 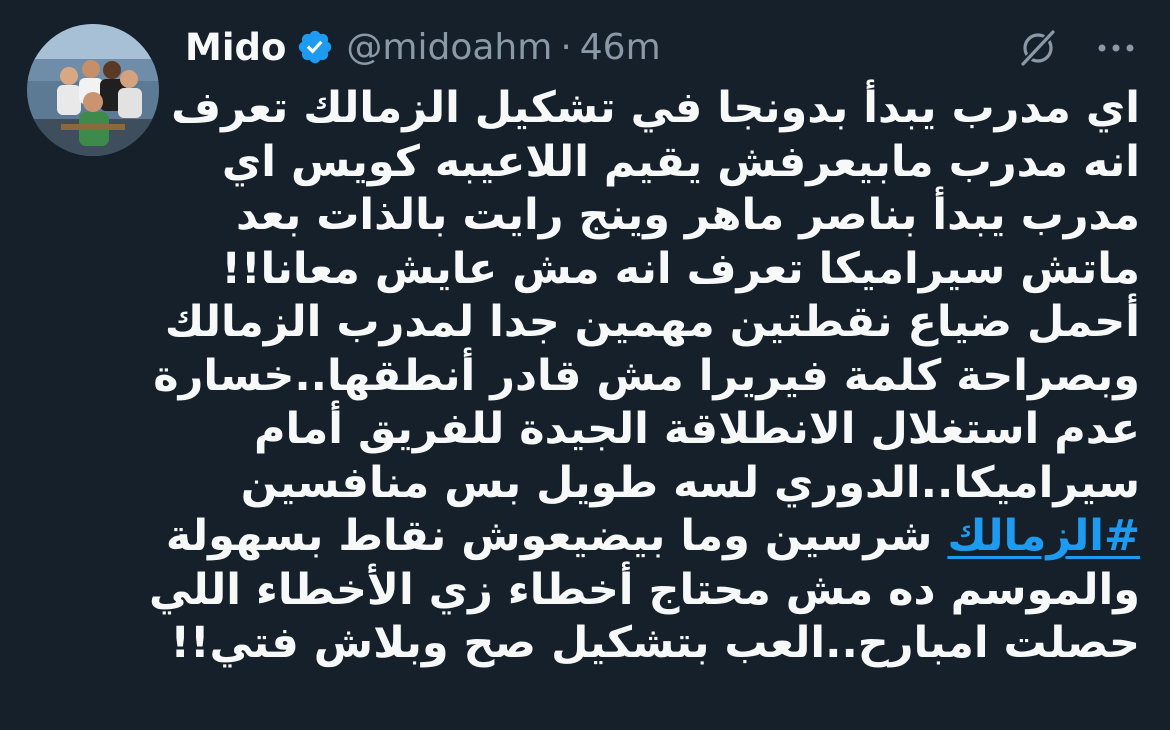 What do you see at coordinates (680, 268) in the screenshot?
I see `tweet-line: ماتش سيراميكا تعرف انه مش عايش معانا!!` at bounding box center [680, 268].